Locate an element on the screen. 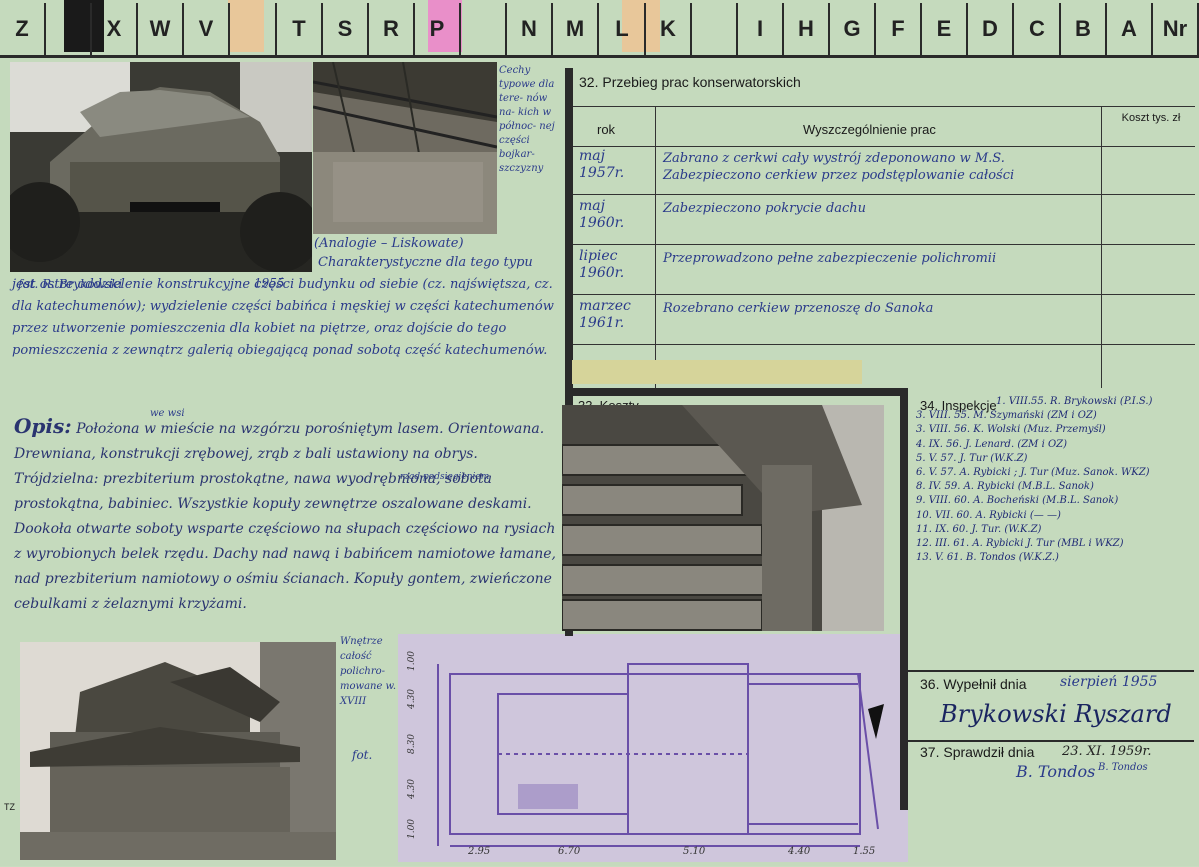 The width and height of the screenshot is (1199, 867). photo-bottom-fot: fot. is located at coordinates (362, 755).